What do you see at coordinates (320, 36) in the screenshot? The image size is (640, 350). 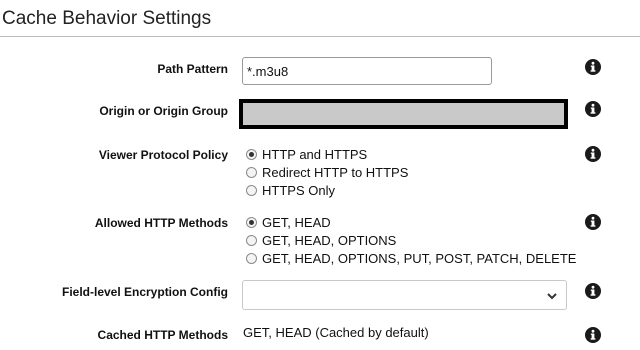 I see `title-divider` at bounding box center [320, 36].